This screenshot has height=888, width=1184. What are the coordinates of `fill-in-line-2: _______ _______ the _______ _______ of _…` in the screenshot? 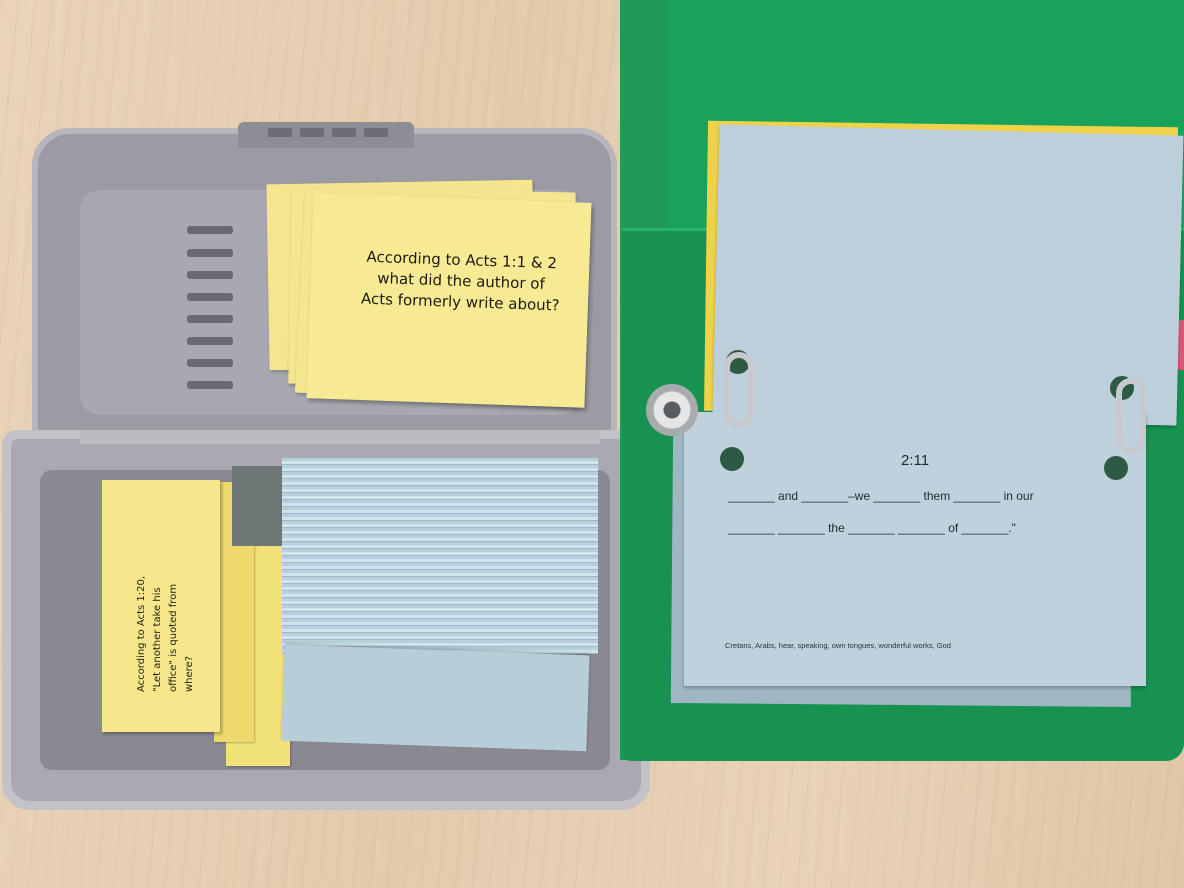 It's located at (872, 528).